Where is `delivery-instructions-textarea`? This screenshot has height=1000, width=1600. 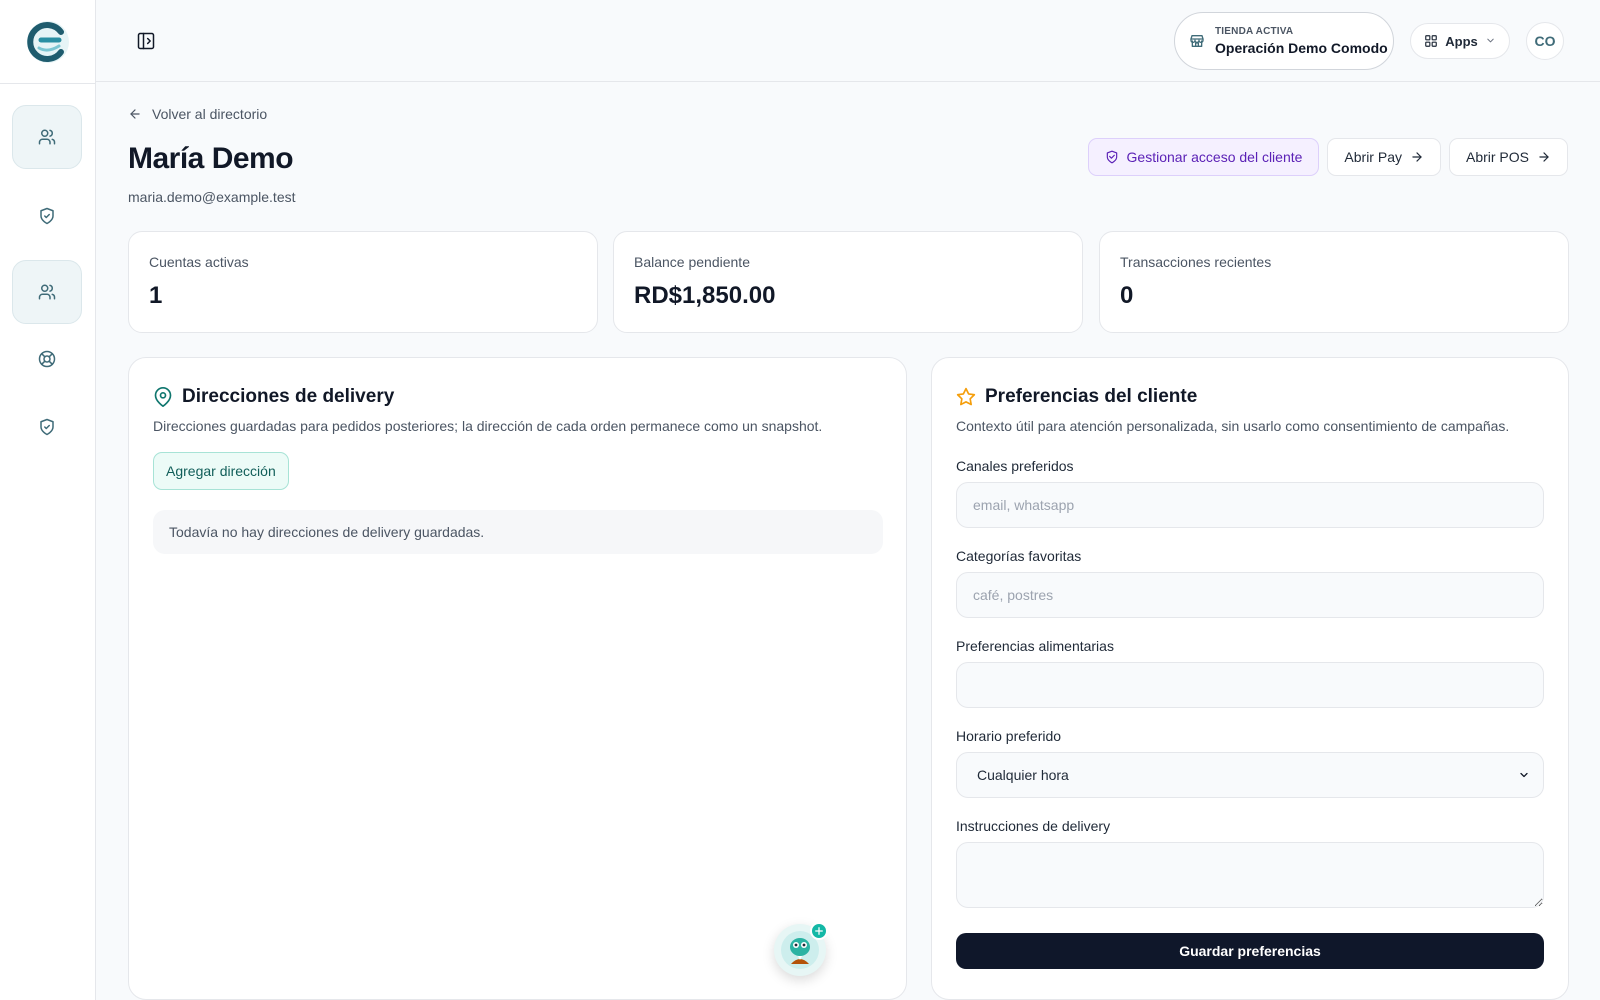 delivery-instructions-textarea is located at coordinates (1250, 875).